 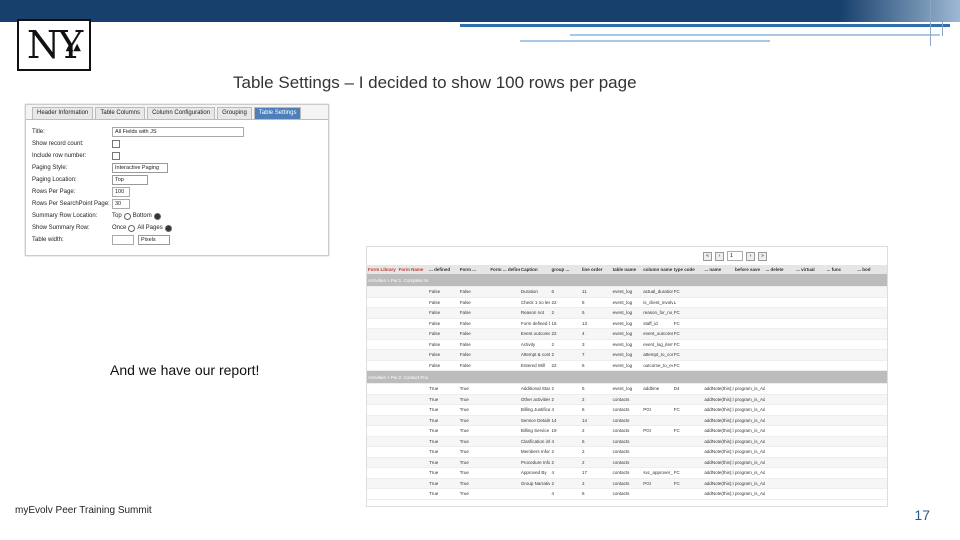 What do you see at coordinates (63, 113) in the screenshot?
I see `tab-header-information: Header Information` at bounding box center [63, 113].